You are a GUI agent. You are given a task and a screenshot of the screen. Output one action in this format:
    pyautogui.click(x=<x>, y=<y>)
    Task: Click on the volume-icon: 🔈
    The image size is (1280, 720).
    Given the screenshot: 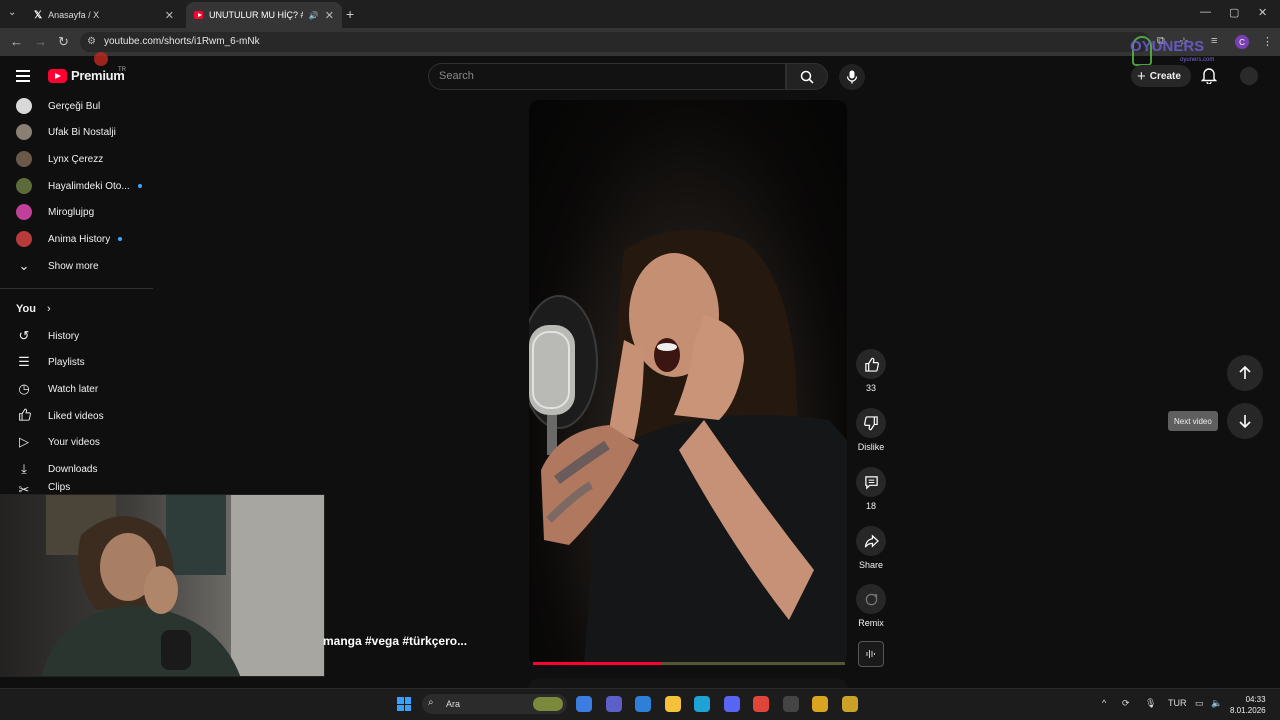 What is the action you would take?
    pyautogui.click(x=1216, y=703)
    